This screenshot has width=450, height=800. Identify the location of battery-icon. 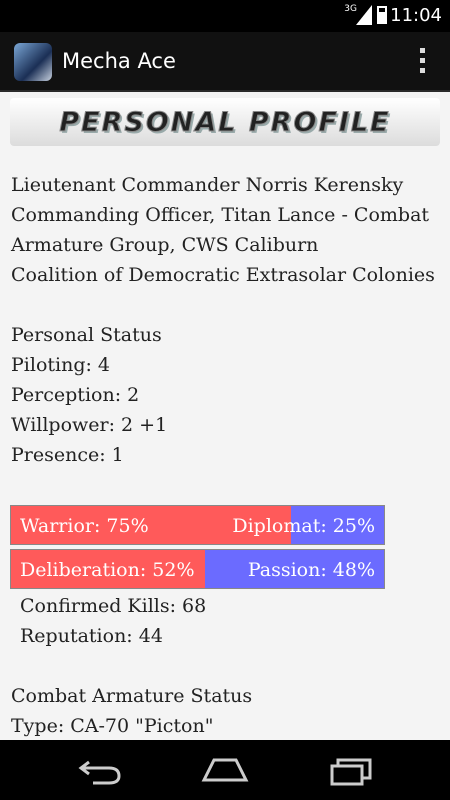
(382, 15).